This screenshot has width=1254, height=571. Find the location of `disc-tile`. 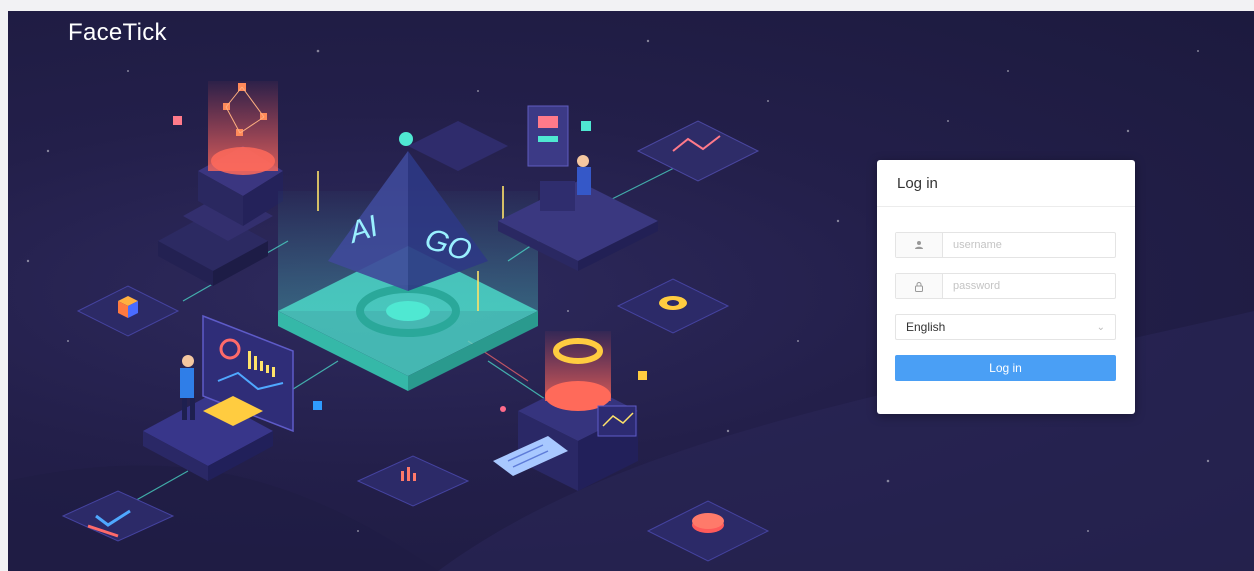

disc-tile is located at coordinates (673, 306).